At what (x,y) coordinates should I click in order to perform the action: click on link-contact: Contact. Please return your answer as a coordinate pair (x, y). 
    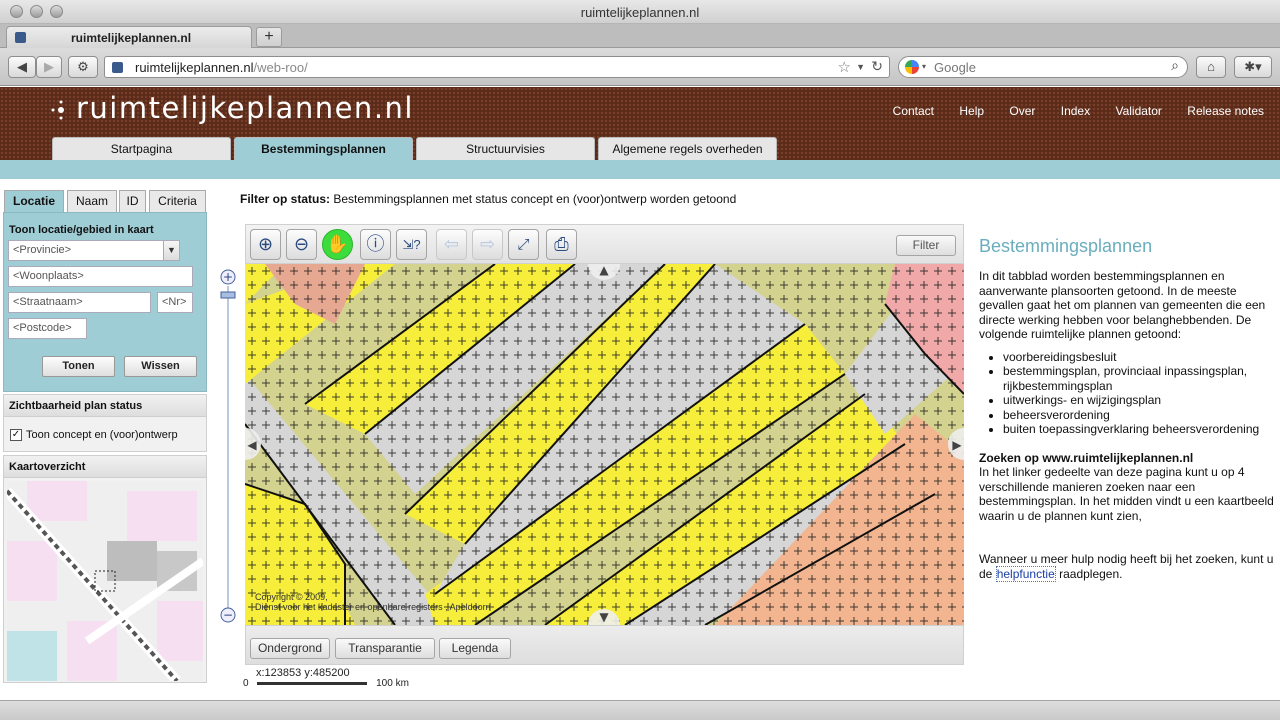
    Looking at the image, I should click on (913, 111).